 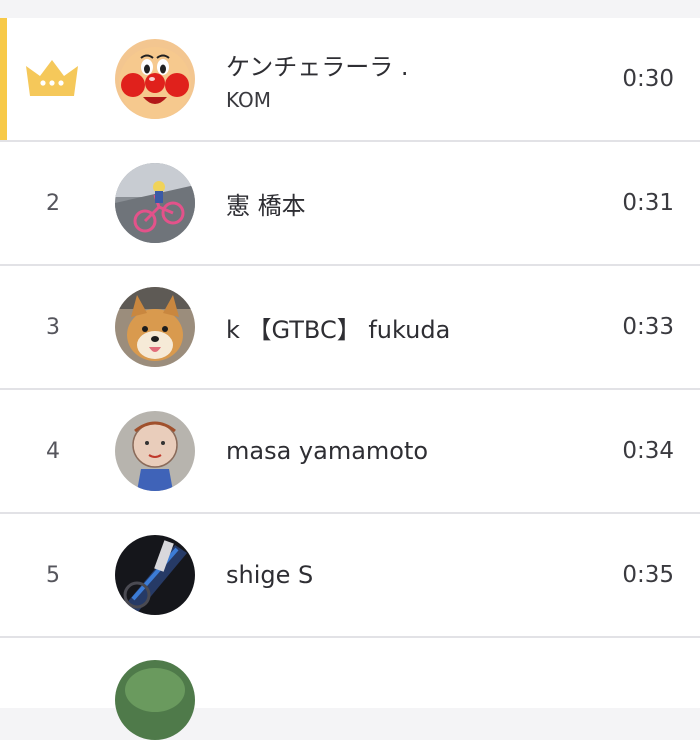 What do you see at coordinates (53, 327) in the screenshot?
I see `rank-number: 3` at bounding box center [53, 327].